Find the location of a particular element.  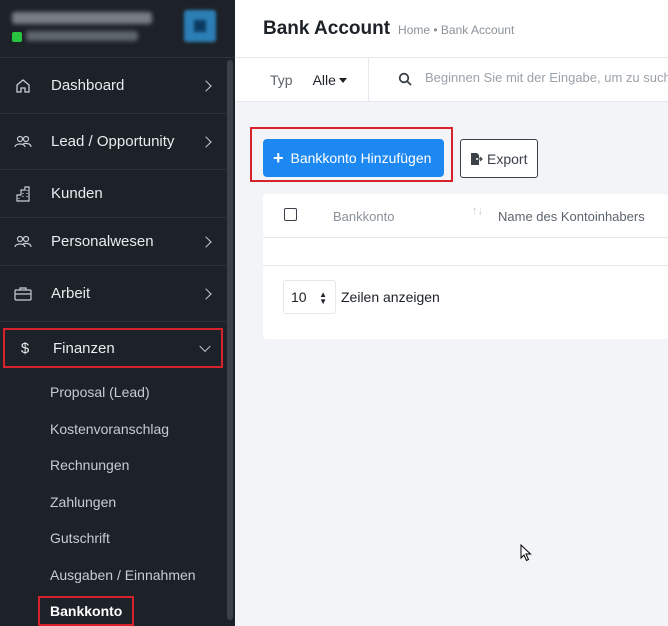

sidebar-item-label: Kunden is located at coordinates (77, 193).